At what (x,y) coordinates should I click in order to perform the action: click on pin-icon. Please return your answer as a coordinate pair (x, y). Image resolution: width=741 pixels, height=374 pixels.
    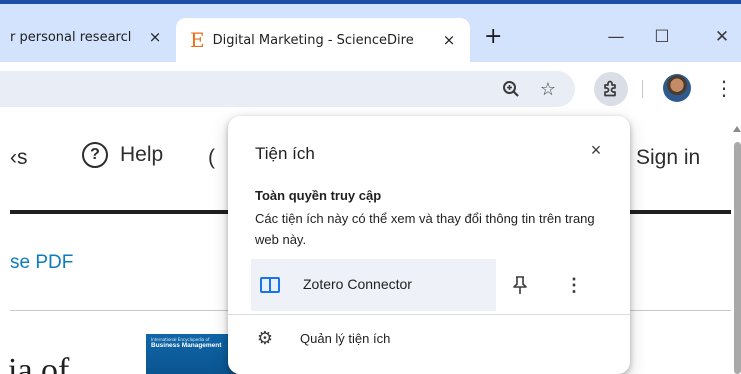
    Looking at the image, I should click on (520, 285).